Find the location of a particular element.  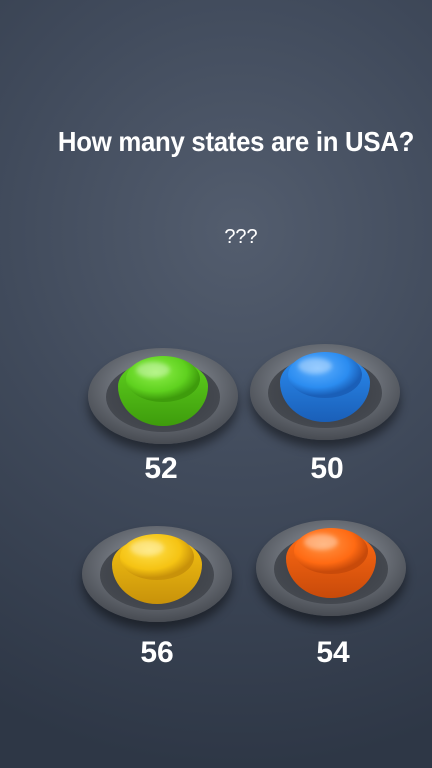

answer-button-blue is located at coordinates (325, 389).